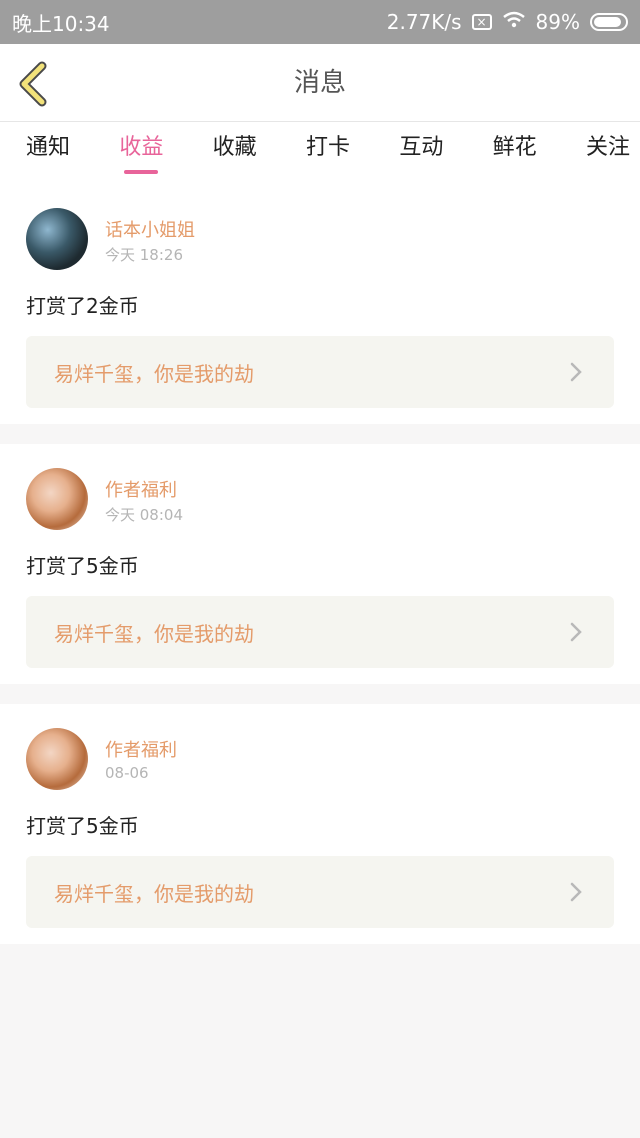 The image size is (640, 1138). Describe the element at coordinates (61, 23) in the screenshot. I see `status-time: 晚上10:34` at that location.